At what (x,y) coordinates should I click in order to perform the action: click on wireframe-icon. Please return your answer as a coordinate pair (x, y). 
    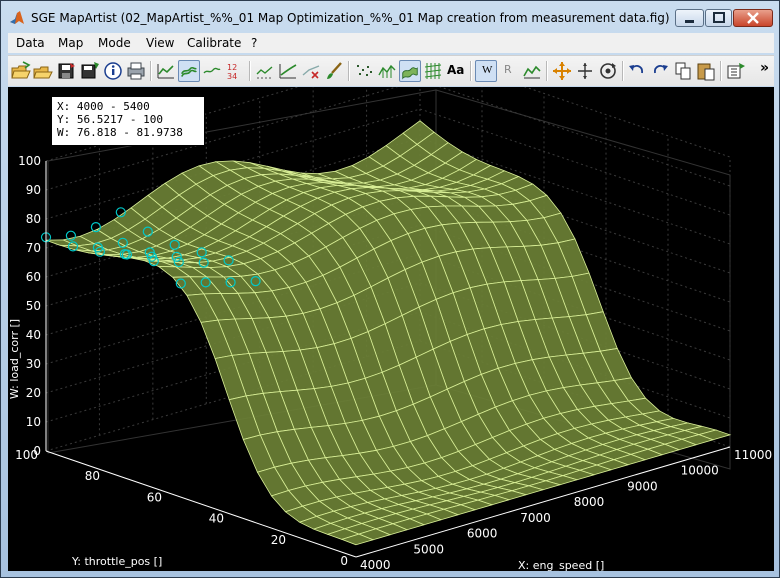
    Looking at the image, I should click on (387, 71).